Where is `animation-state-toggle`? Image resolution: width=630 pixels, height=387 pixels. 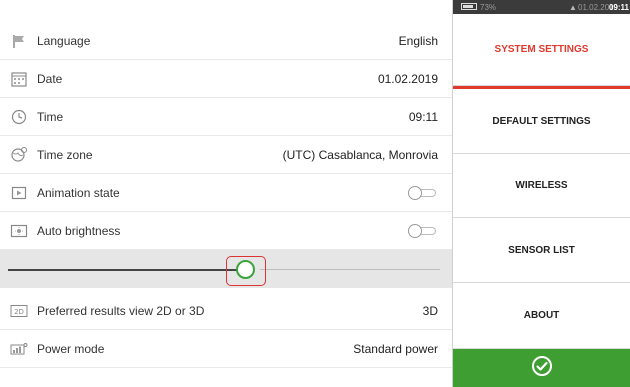 animation-state-toggle is located at coordinates (423, 192).